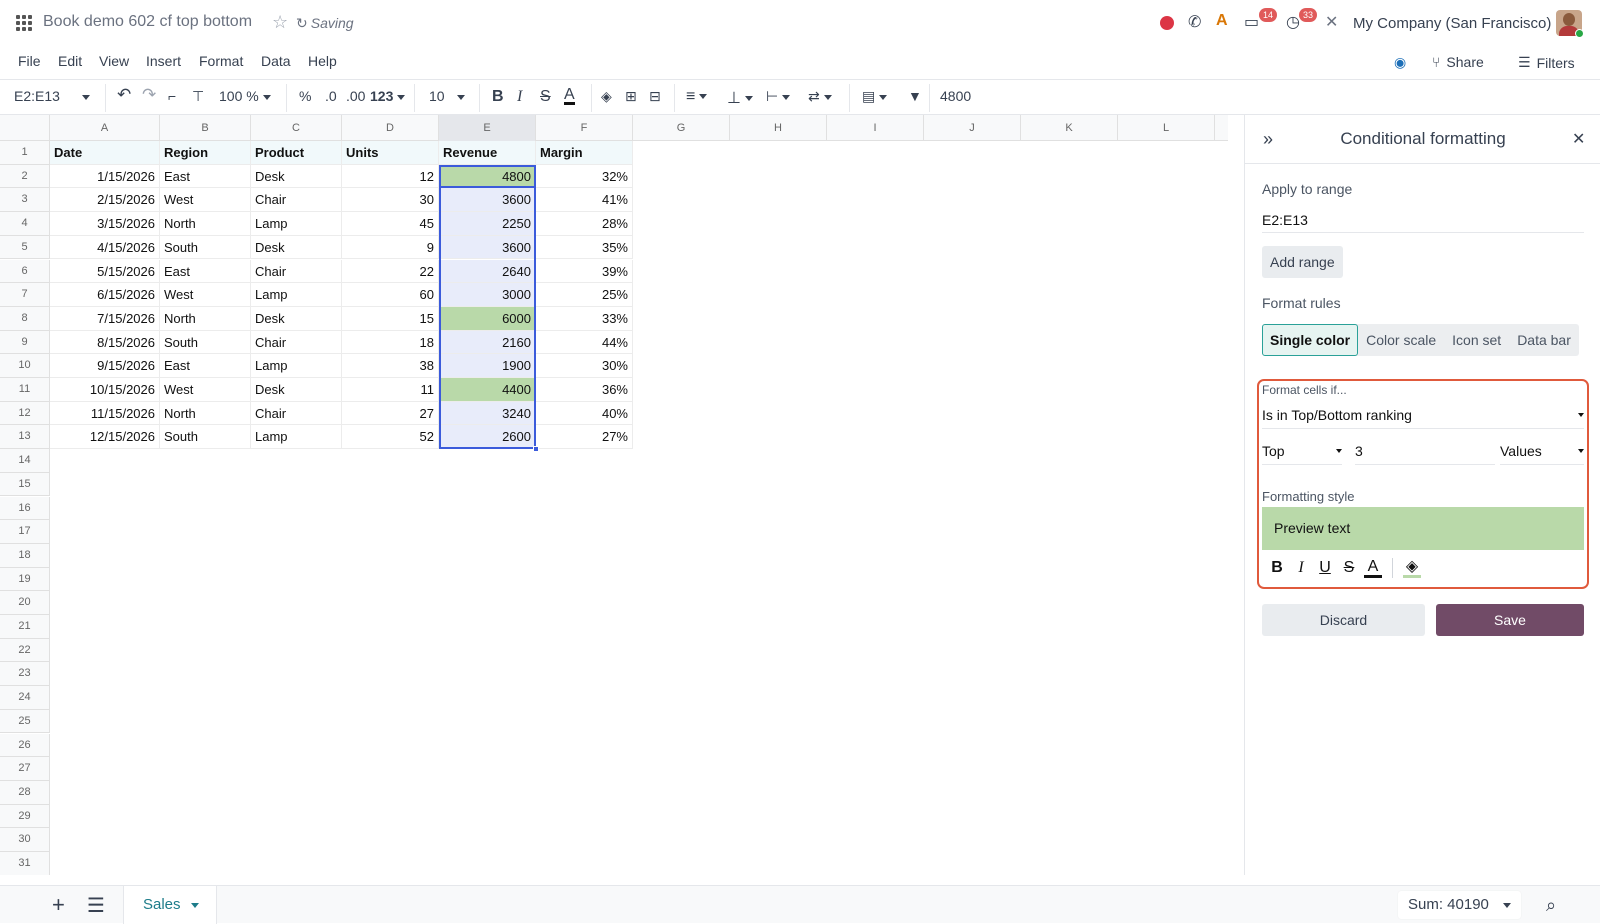  What do you see at coordinates (124, 95) in the screenshot?
I see `undo-icon: ↶` at bounding box center [124, 95].